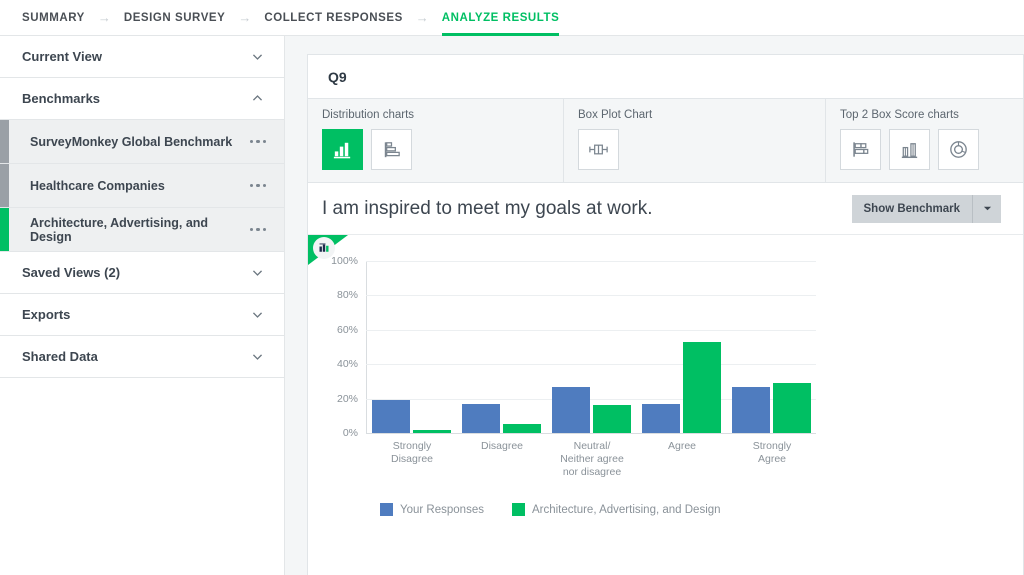 The width and height of the screenshot is (1024, 575). What do you see at coordinates (46, 314) in the screenshot?
I see `sidebar-section-label: Exports` at bounding box center [46, 314].